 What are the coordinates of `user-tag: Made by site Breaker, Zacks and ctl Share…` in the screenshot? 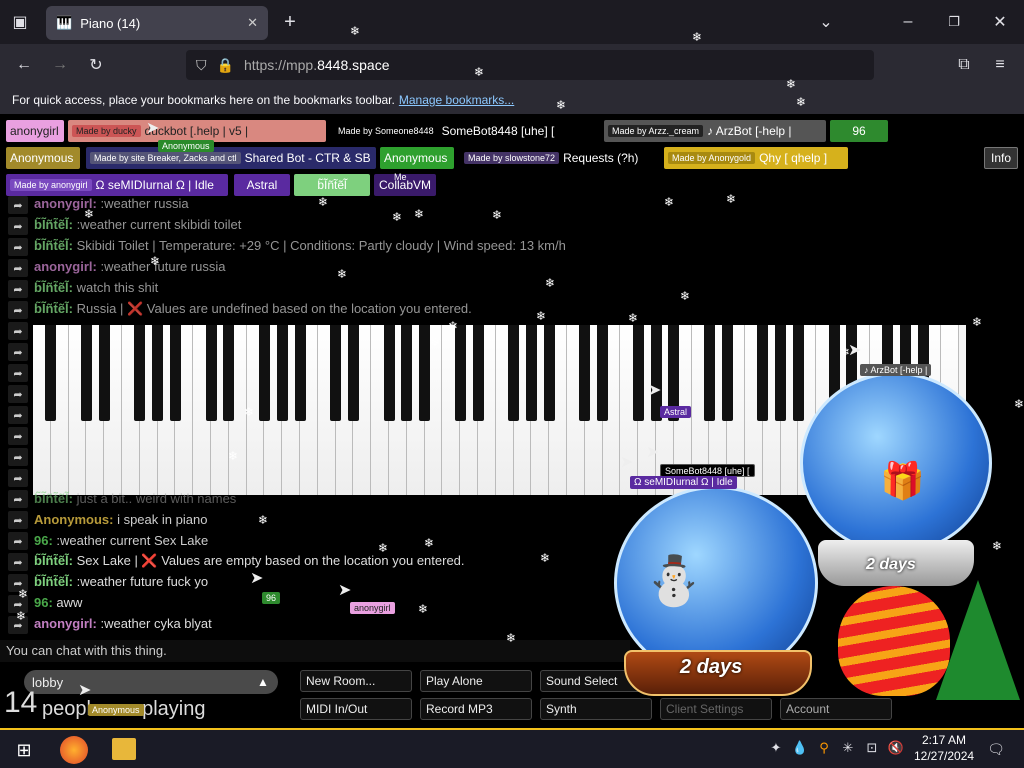 It's located at (231, 158).